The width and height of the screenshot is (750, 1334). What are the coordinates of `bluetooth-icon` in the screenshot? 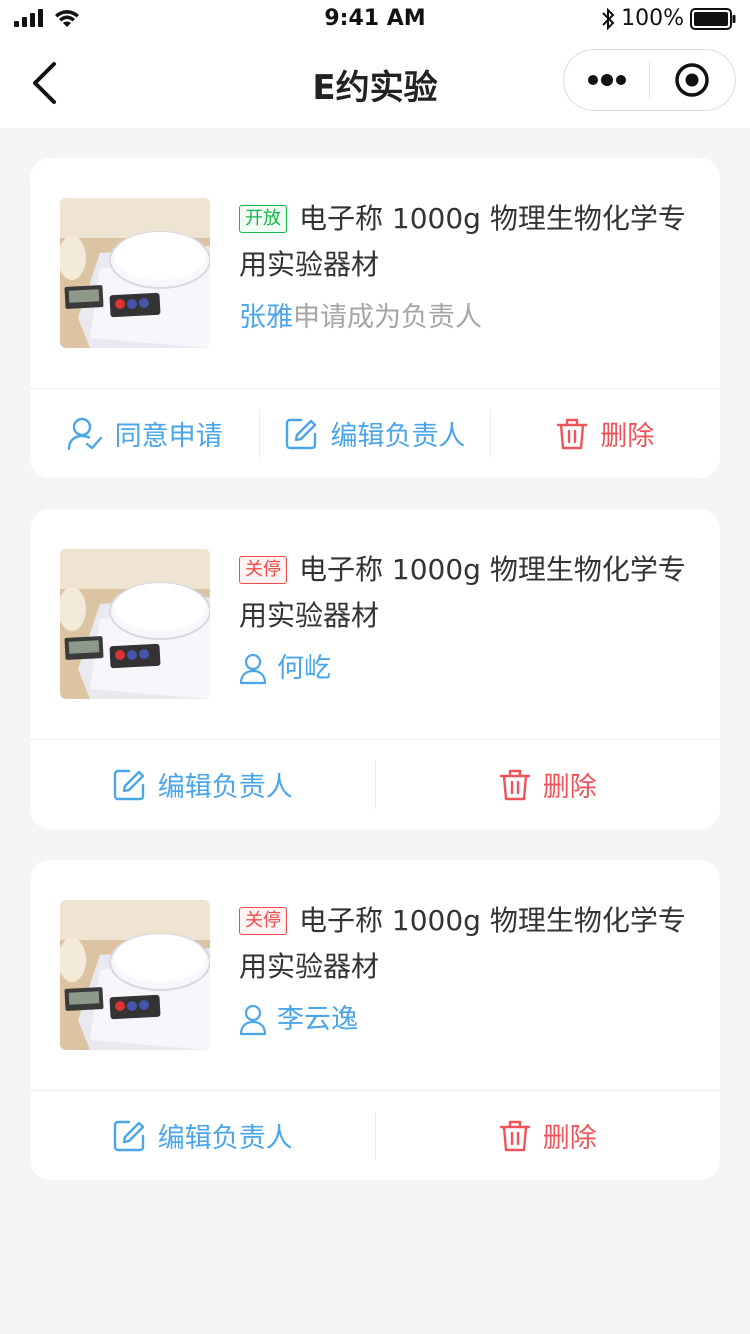 It's located at (608, 18).